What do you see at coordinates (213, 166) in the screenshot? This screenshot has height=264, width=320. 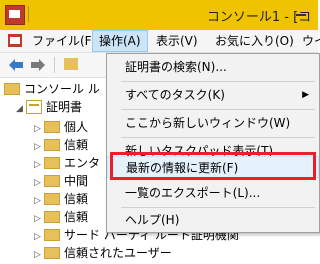 I see `highlight-annotation-box` at bounding box center [213, 166].